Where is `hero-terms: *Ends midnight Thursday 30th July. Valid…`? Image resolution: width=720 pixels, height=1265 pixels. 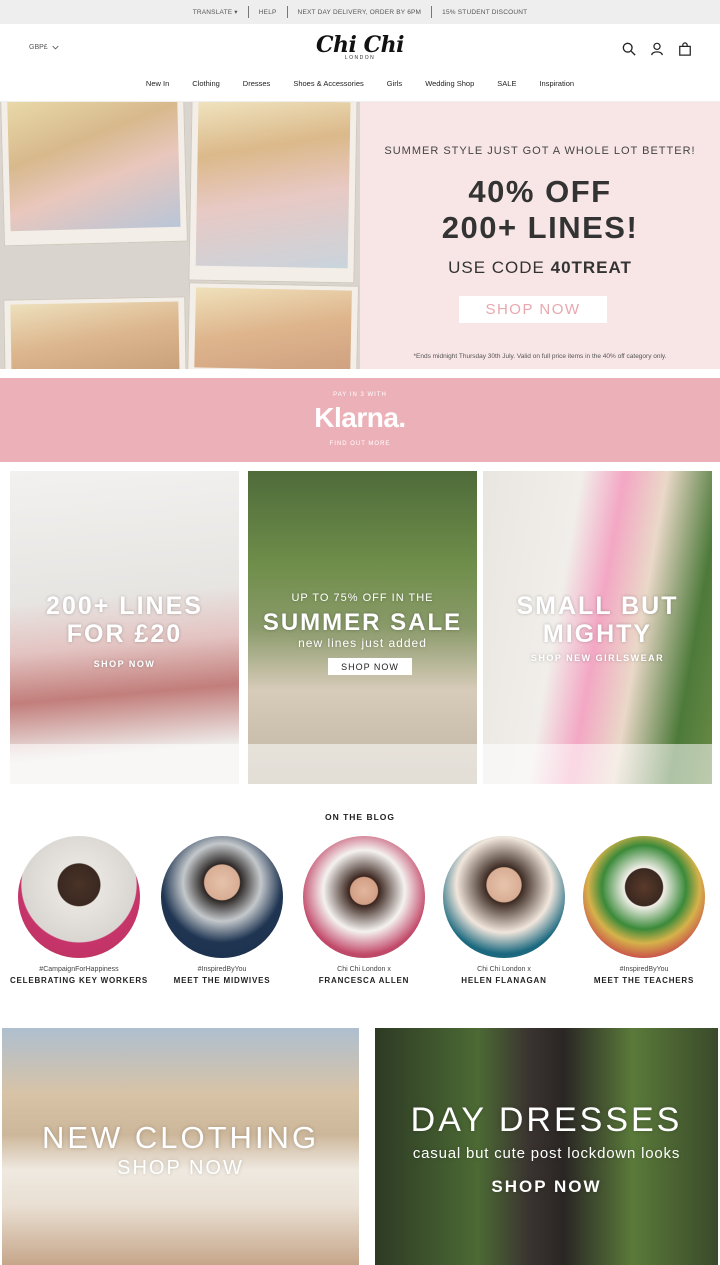
hero-terms: *Ends midnight Thursday 30th July. Valid… is located at coordinates (540, 356).